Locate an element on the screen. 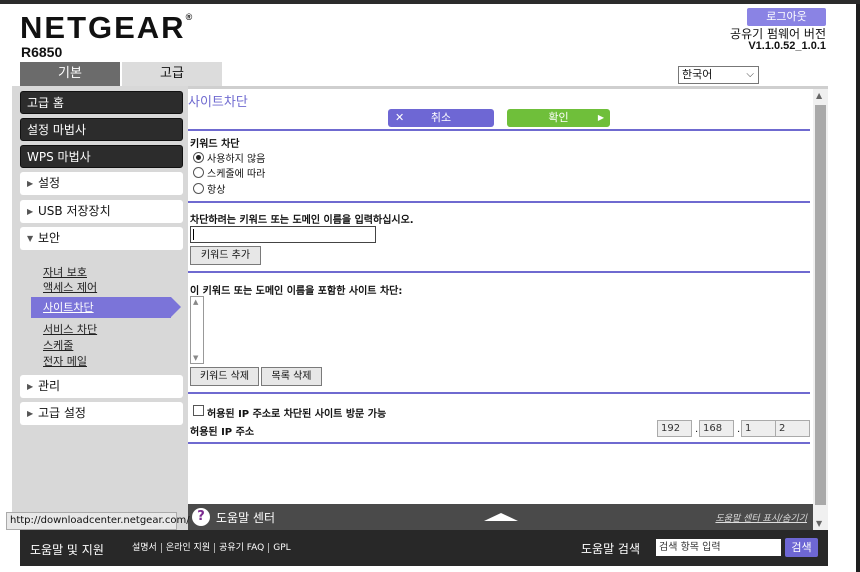 This screenshot has width=860, height=572. sidebar-section-usb: ▶ USB 저장장치 is located at coordinates (101, 211).